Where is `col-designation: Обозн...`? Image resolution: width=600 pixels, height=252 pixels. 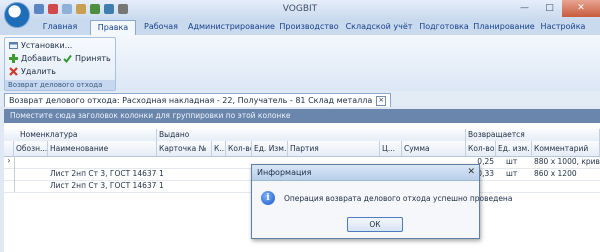 col-designation: Обозн... is located at coordinates (31, 148).